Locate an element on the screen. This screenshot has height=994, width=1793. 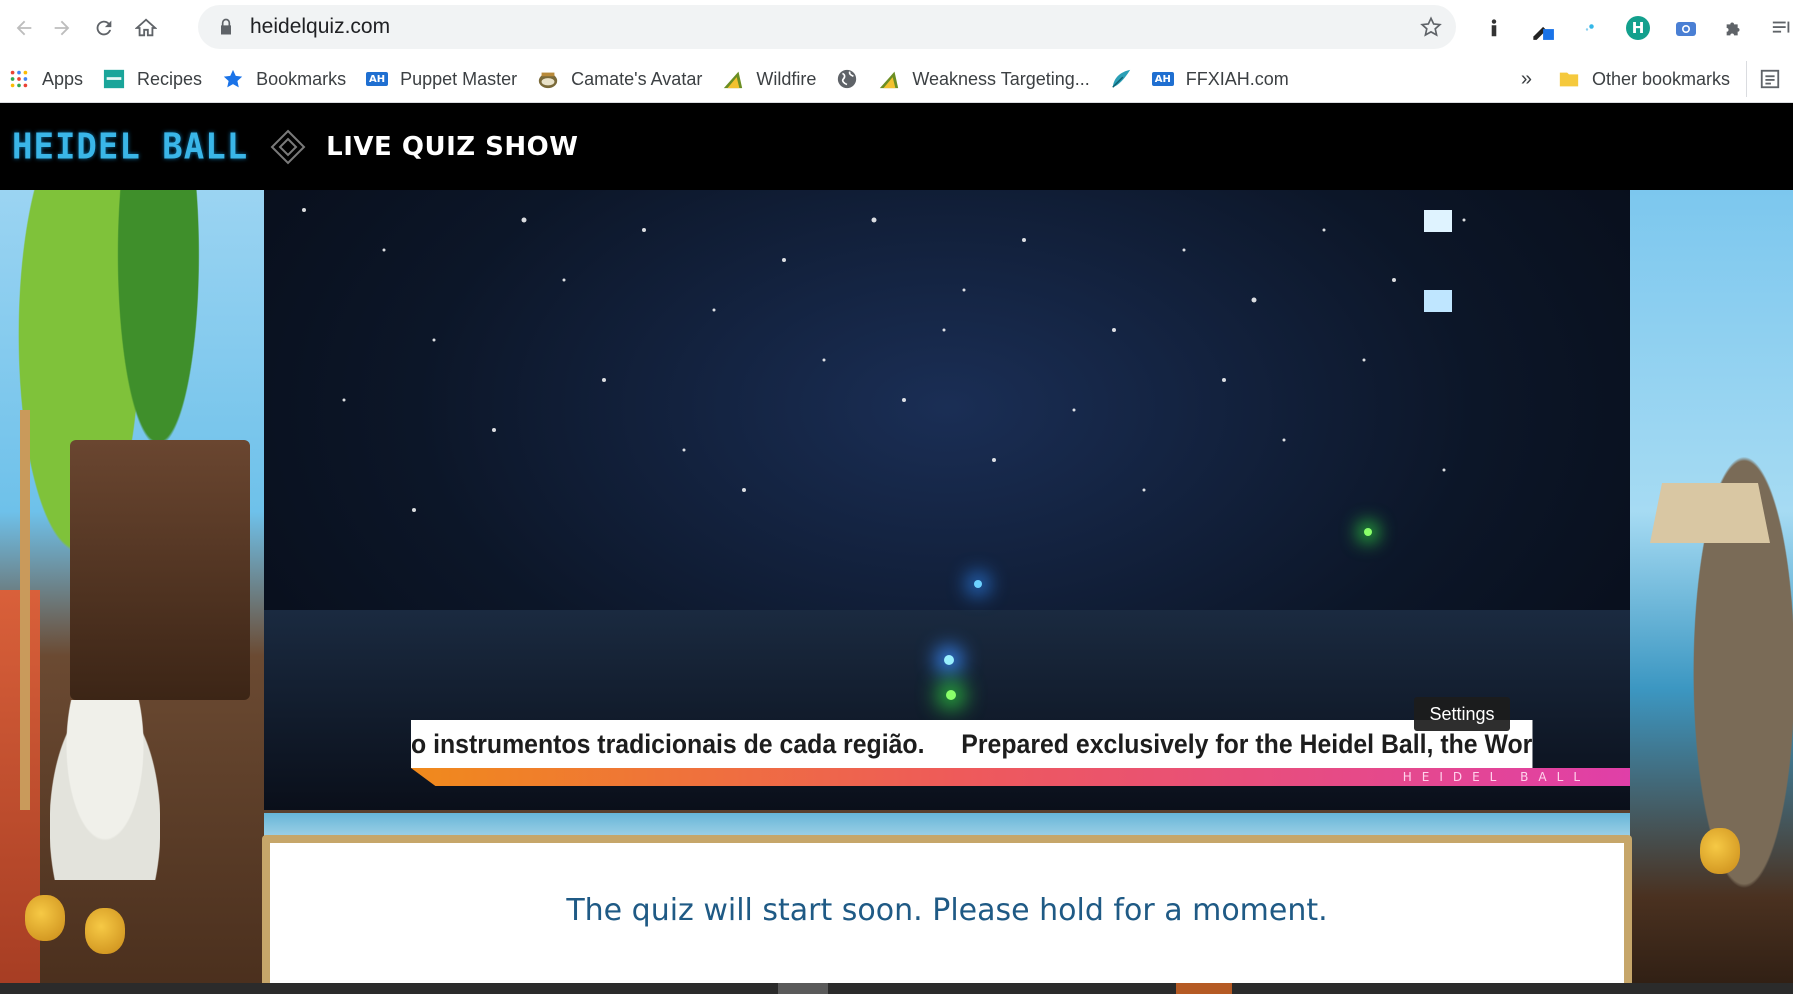
home-icon is located at coordinates (146, 27).